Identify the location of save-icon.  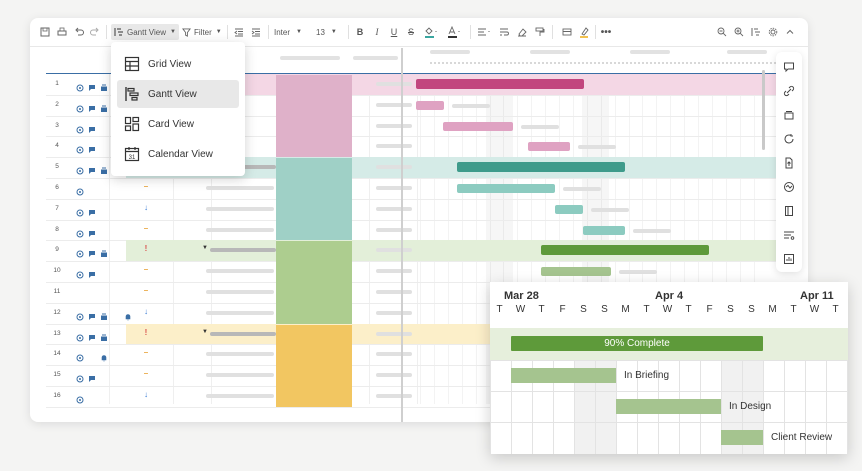
(45, 32).